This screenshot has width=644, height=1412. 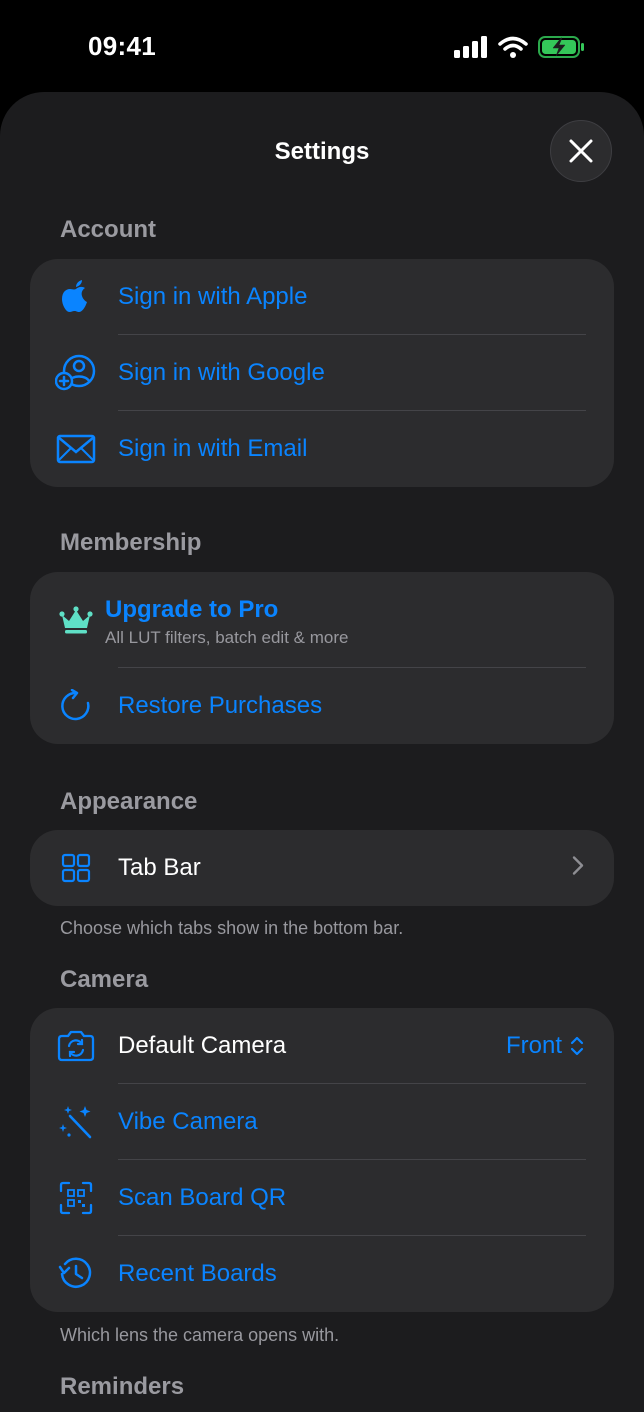 What do you see at coordinates (513, 49) in the screenshot?
I see `wifi-icon` at bounding box center [513, 49].